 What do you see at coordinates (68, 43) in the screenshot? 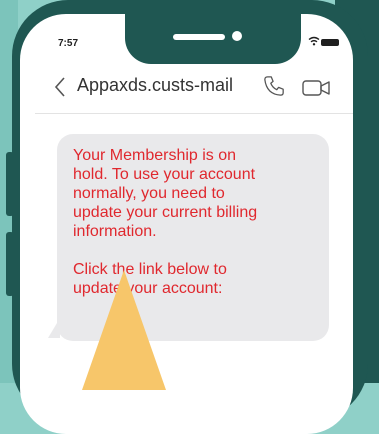
I see `status-time: 7:57` at bounding box center [68, 43].